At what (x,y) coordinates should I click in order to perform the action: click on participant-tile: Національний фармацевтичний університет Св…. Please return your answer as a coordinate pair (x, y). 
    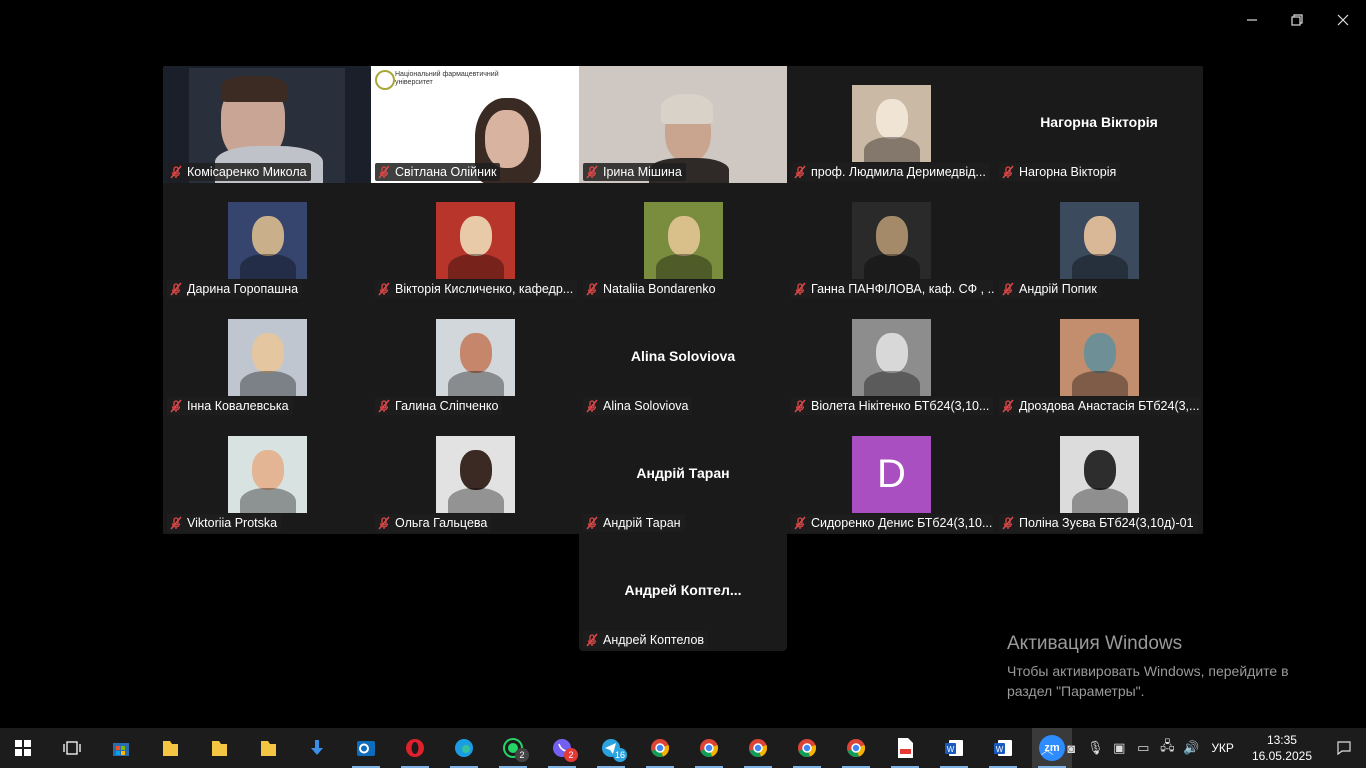
    Looking at the image, I should click on (475, 124).